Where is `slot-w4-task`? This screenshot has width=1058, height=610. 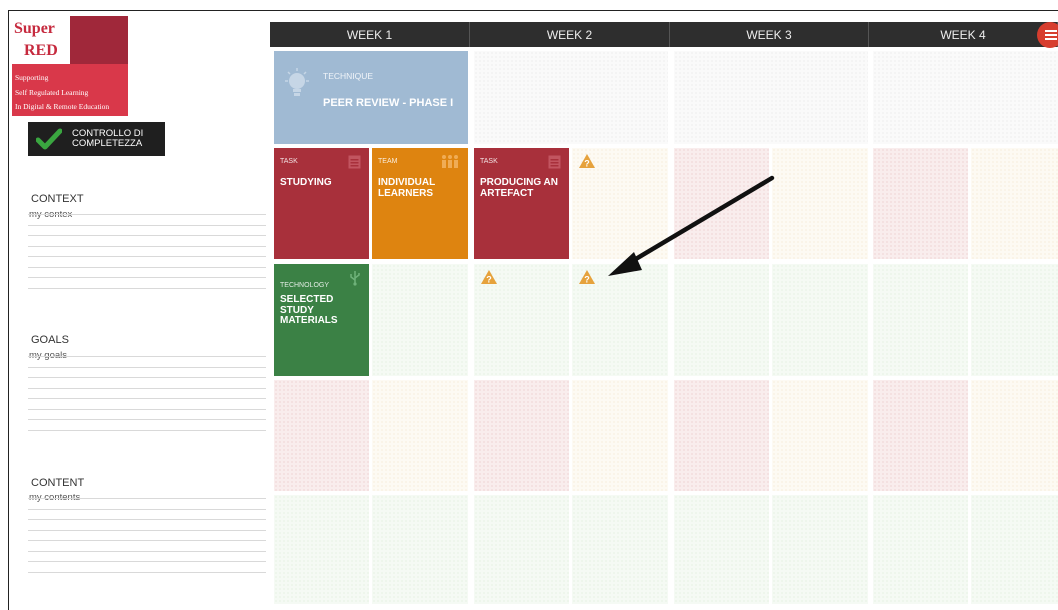
slot-w4-task is located at coordinates (920, 203).